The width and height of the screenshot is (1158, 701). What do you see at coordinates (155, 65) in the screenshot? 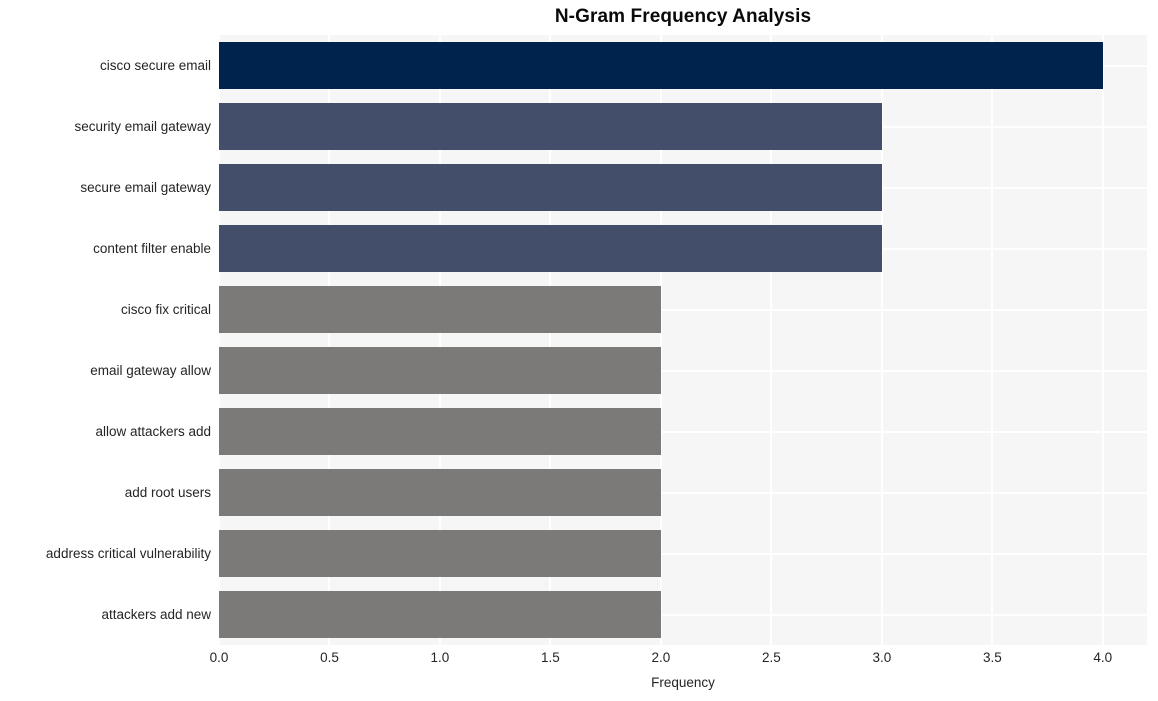
I see `y-tick-label: cisco secure email` at bounding box center [155, 65].